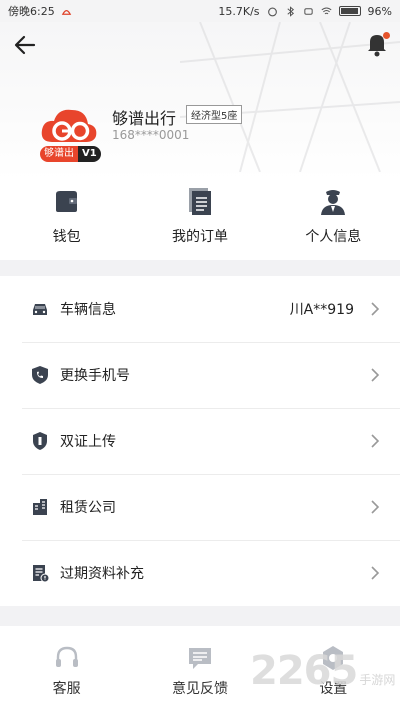 This screenshot has width=400, height=711. I want to click on orders-button: 我的订单, so click(199, 220).